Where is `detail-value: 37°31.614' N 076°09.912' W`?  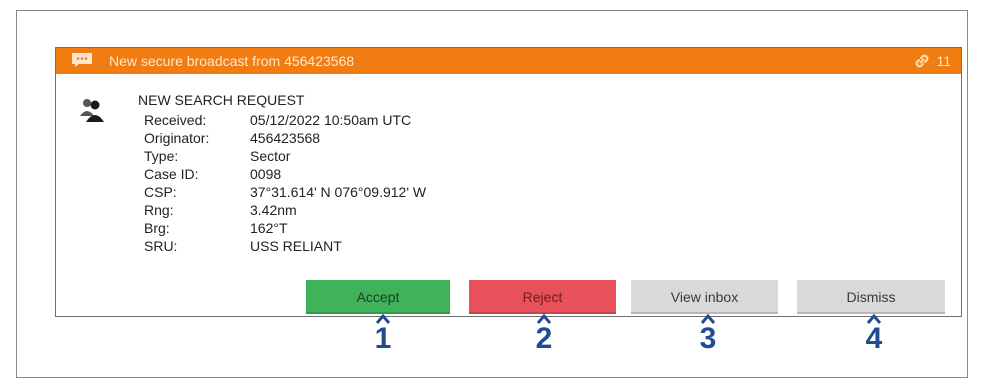
detail-value: 37°31.614' N 076°09.912' W is located at coordinates (338, 192).